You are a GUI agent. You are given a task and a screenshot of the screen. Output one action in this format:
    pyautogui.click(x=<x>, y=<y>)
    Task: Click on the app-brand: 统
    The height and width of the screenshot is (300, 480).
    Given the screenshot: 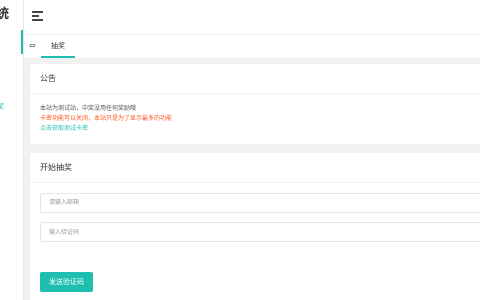 What is the action you would take?
    pyautogui.click(x=4, y=12)
    